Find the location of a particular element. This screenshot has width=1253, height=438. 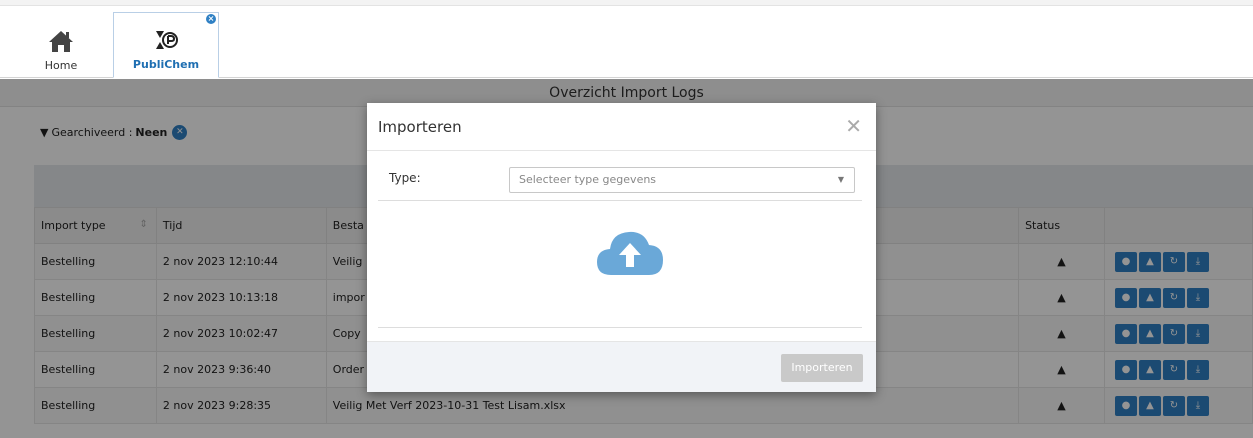

tab-home: Home is located at coordinates (61, 45).